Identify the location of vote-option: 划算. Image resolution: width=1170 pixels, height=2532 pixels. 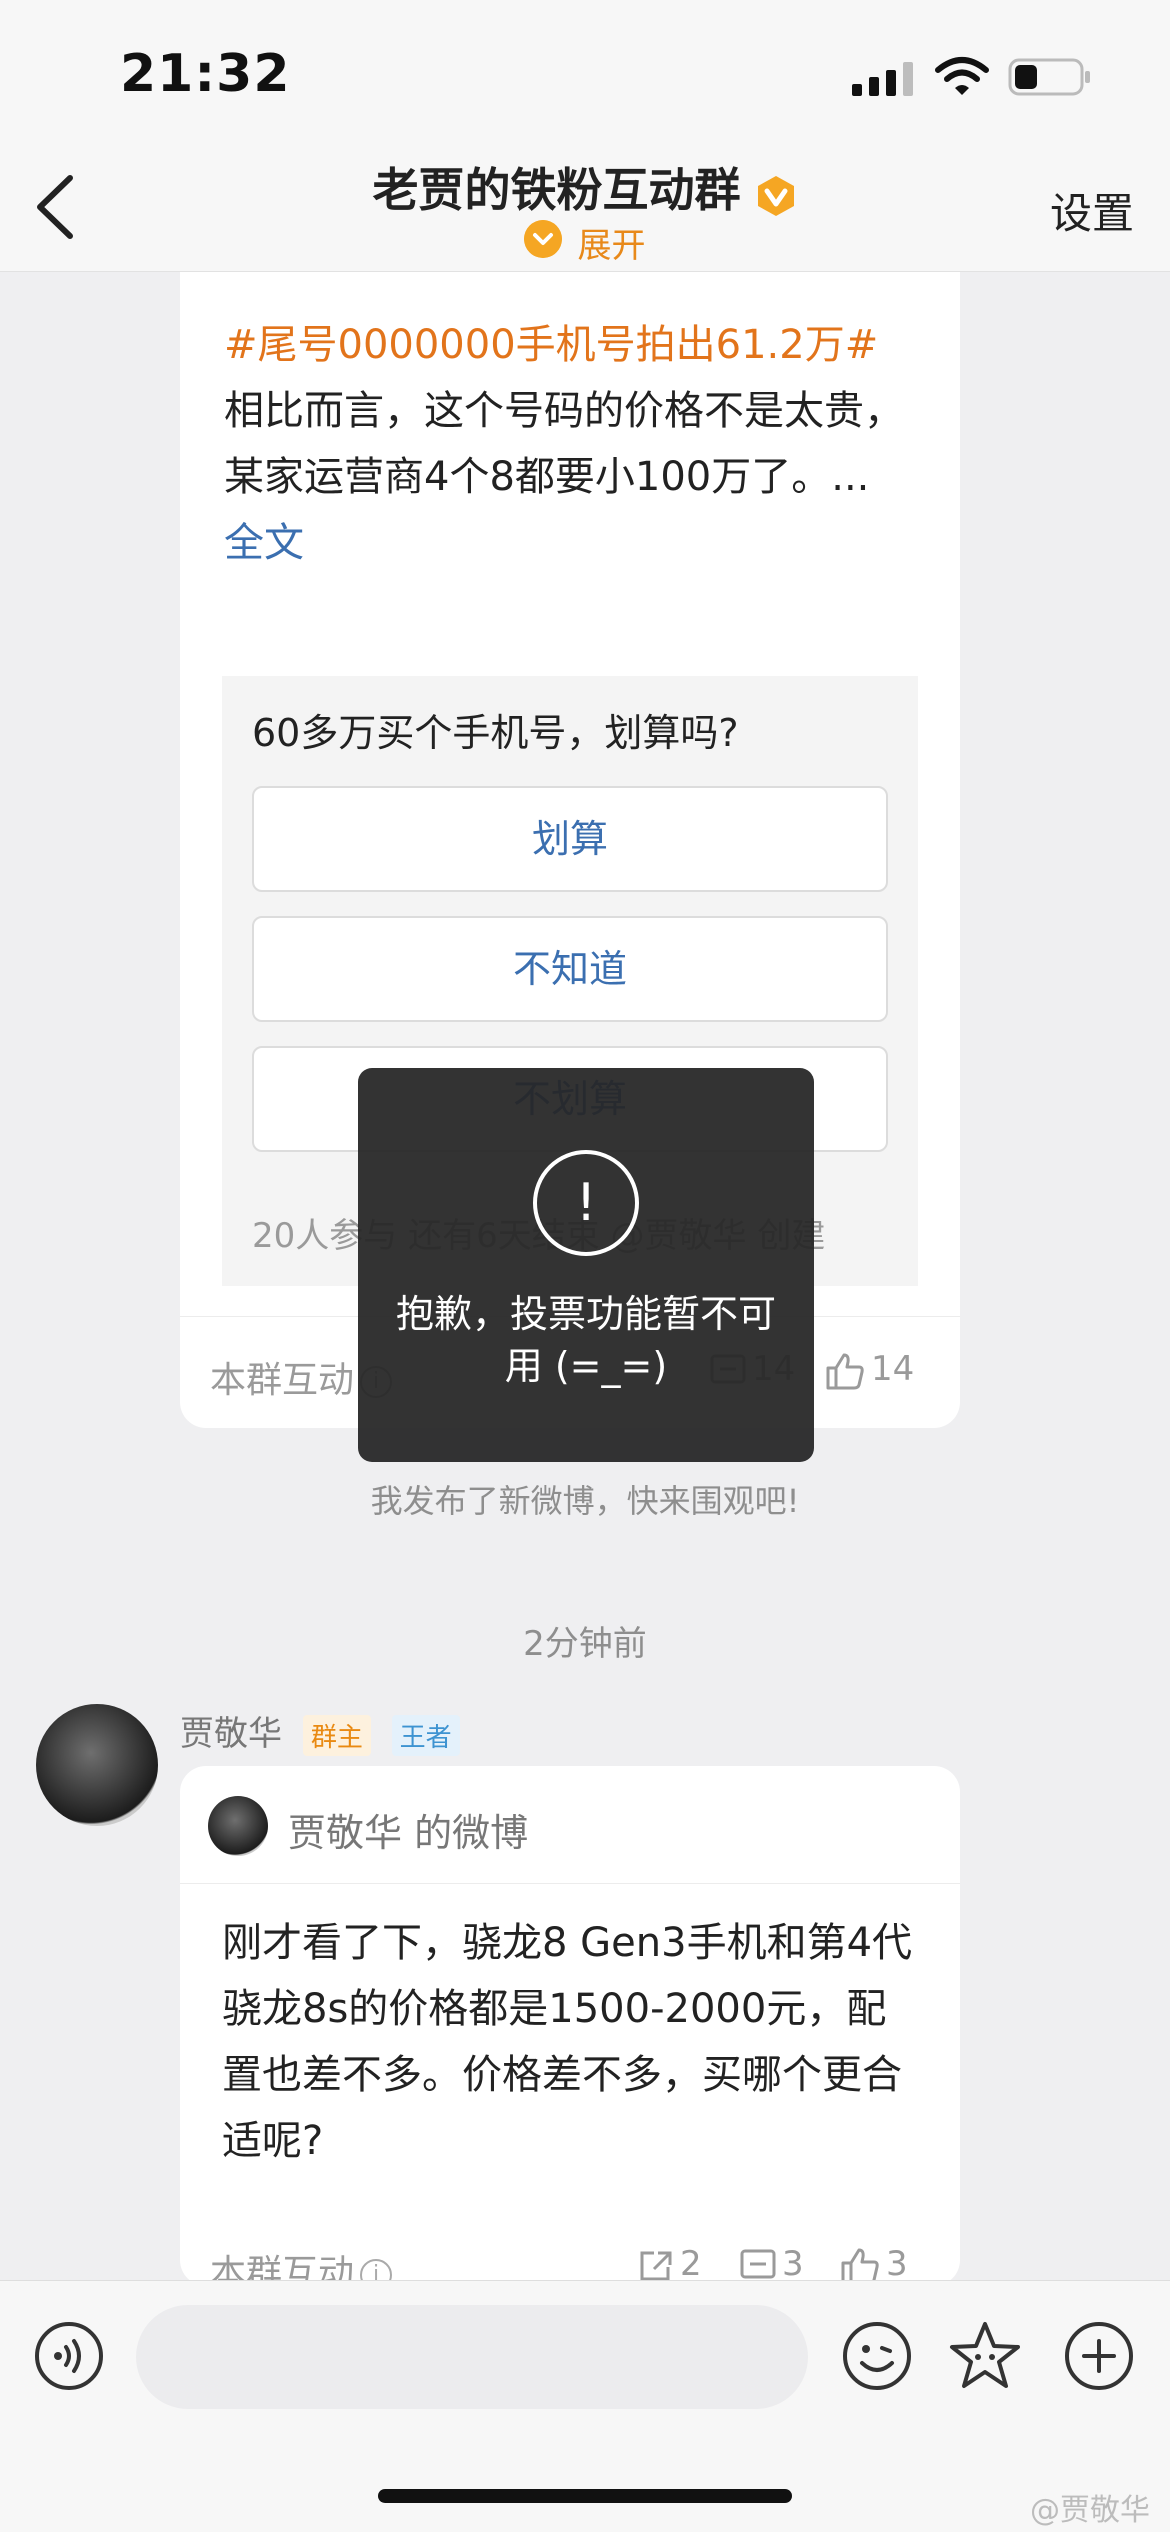
(570, 839).